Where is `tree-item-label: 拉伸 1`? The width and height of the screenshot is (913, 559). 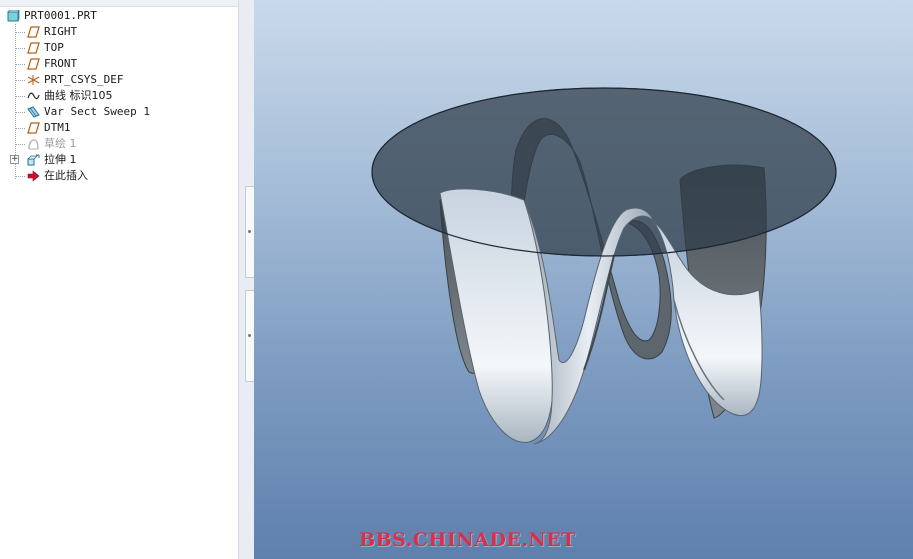
tree-item-label: 拉伸 1 is located at coordinates (60, 159).